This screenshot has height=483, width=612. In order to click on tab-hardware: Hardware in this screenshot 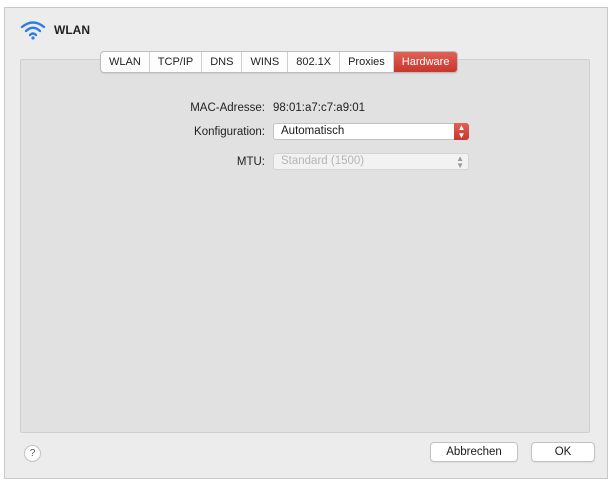, I will do `click(425, 62)`.